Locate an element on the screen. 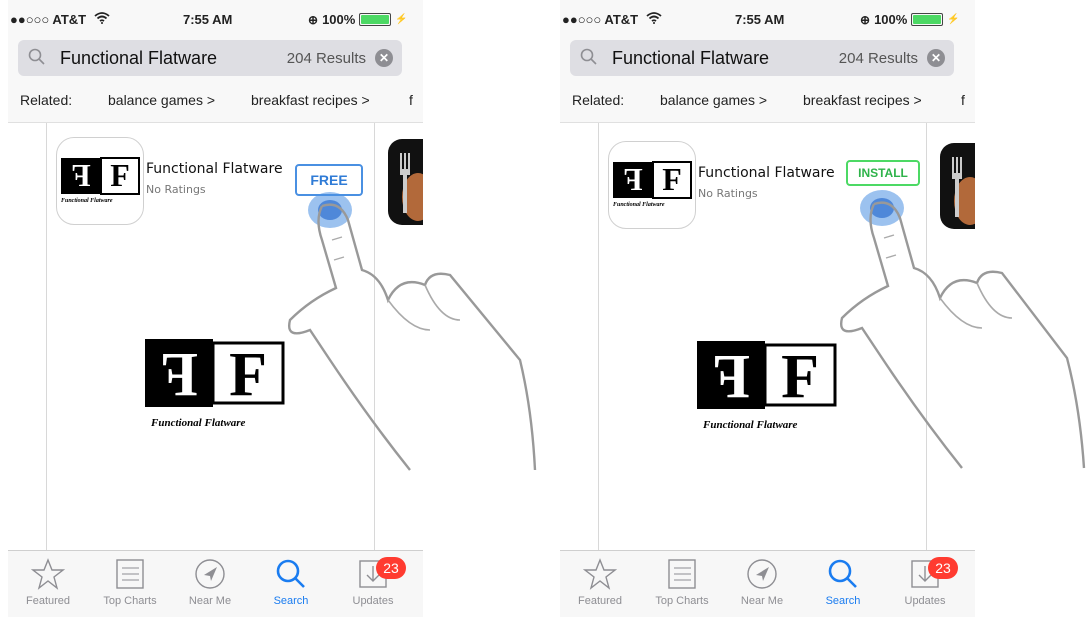  charging-icon: ⚡ is located at coordinates (953, 19).